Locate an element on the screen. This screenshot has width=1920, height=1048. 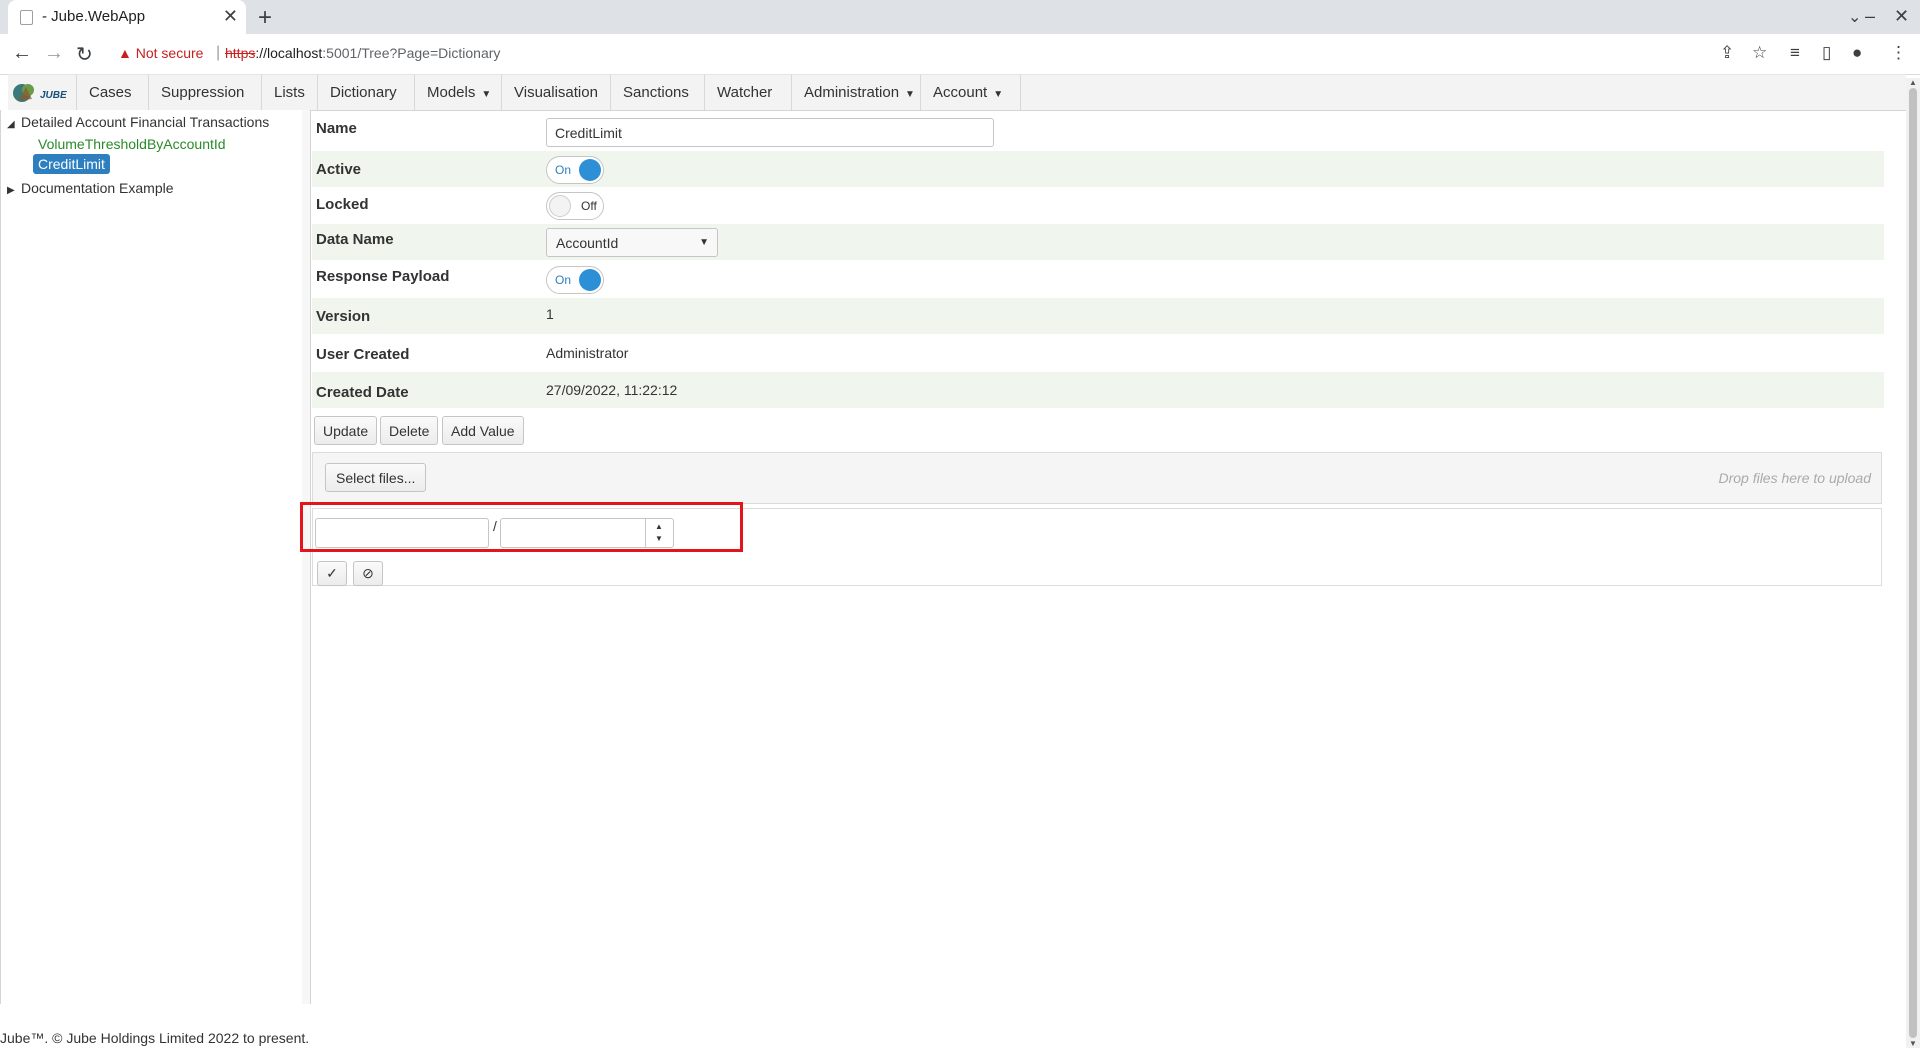
nav-watcher: Watcher is located at coordinates (744, 92).